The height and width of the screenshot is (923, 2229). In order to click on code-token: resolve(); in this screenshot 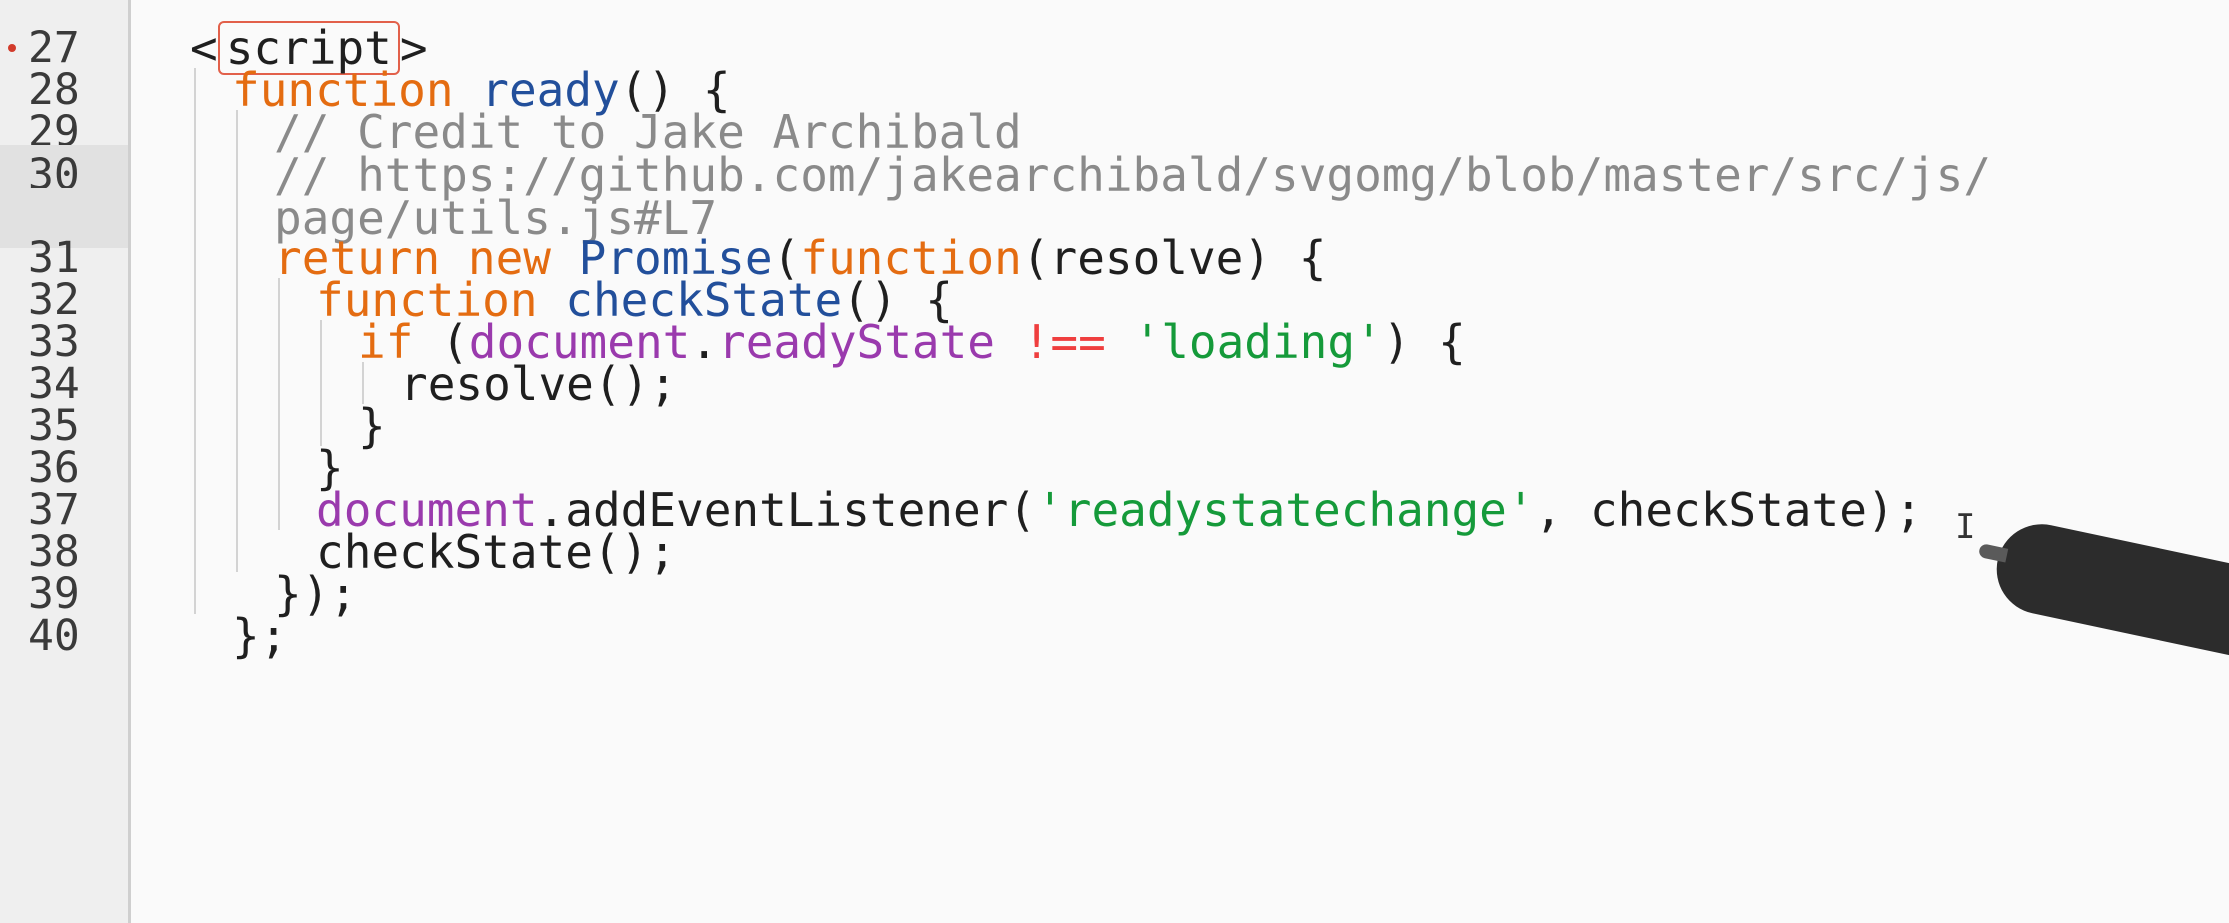, I will do `click(538, 384)`.